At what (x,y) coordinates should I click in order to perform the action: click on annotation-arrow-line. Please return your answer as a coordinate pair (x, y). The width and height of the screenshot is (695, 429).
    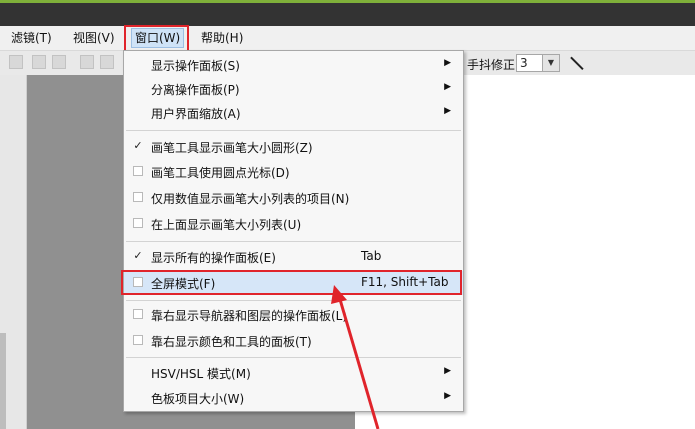
    Looking at the image, I should click on (358, 362).